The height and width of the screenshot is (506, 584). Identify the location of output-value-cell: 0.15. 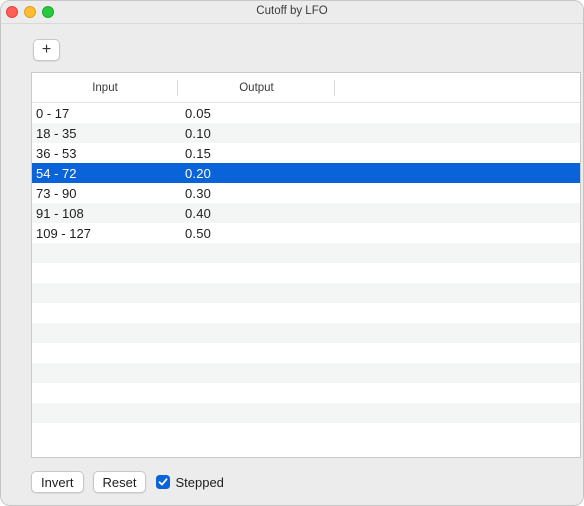
(194, 153).